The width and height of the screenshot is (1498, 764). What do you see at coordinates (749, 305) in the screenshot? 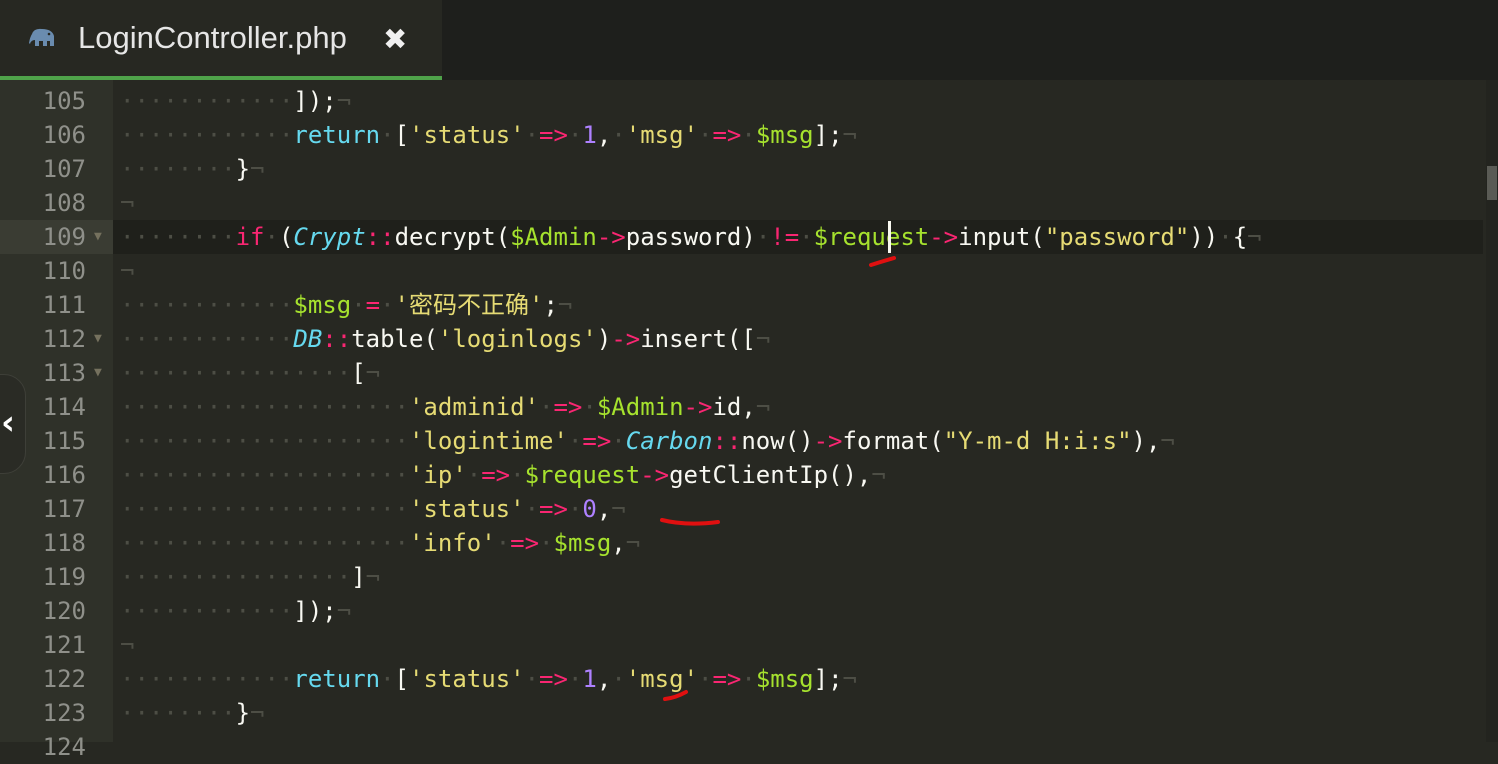
I see `code-line: 111 ············$msg·=·'密码不正确';¬` at bounding box center [749, 305].